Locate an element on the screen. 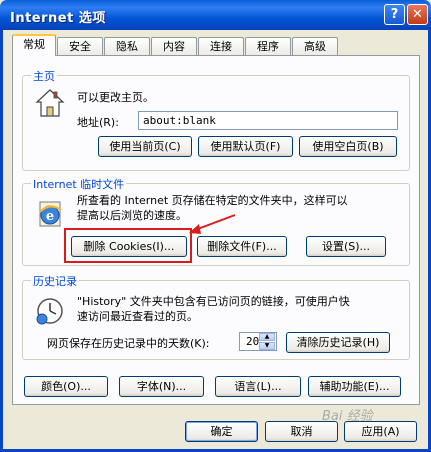  history-description-2: 速访问最近查看过的页。 is located at coordinates (137, 316).